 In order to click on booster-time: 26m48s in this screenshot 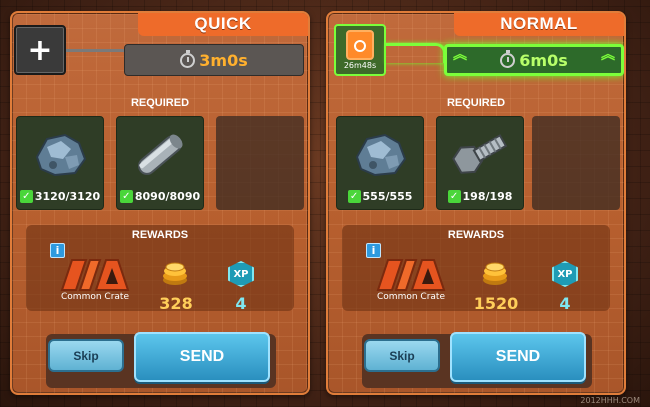, I will do `click(360, 65)`.